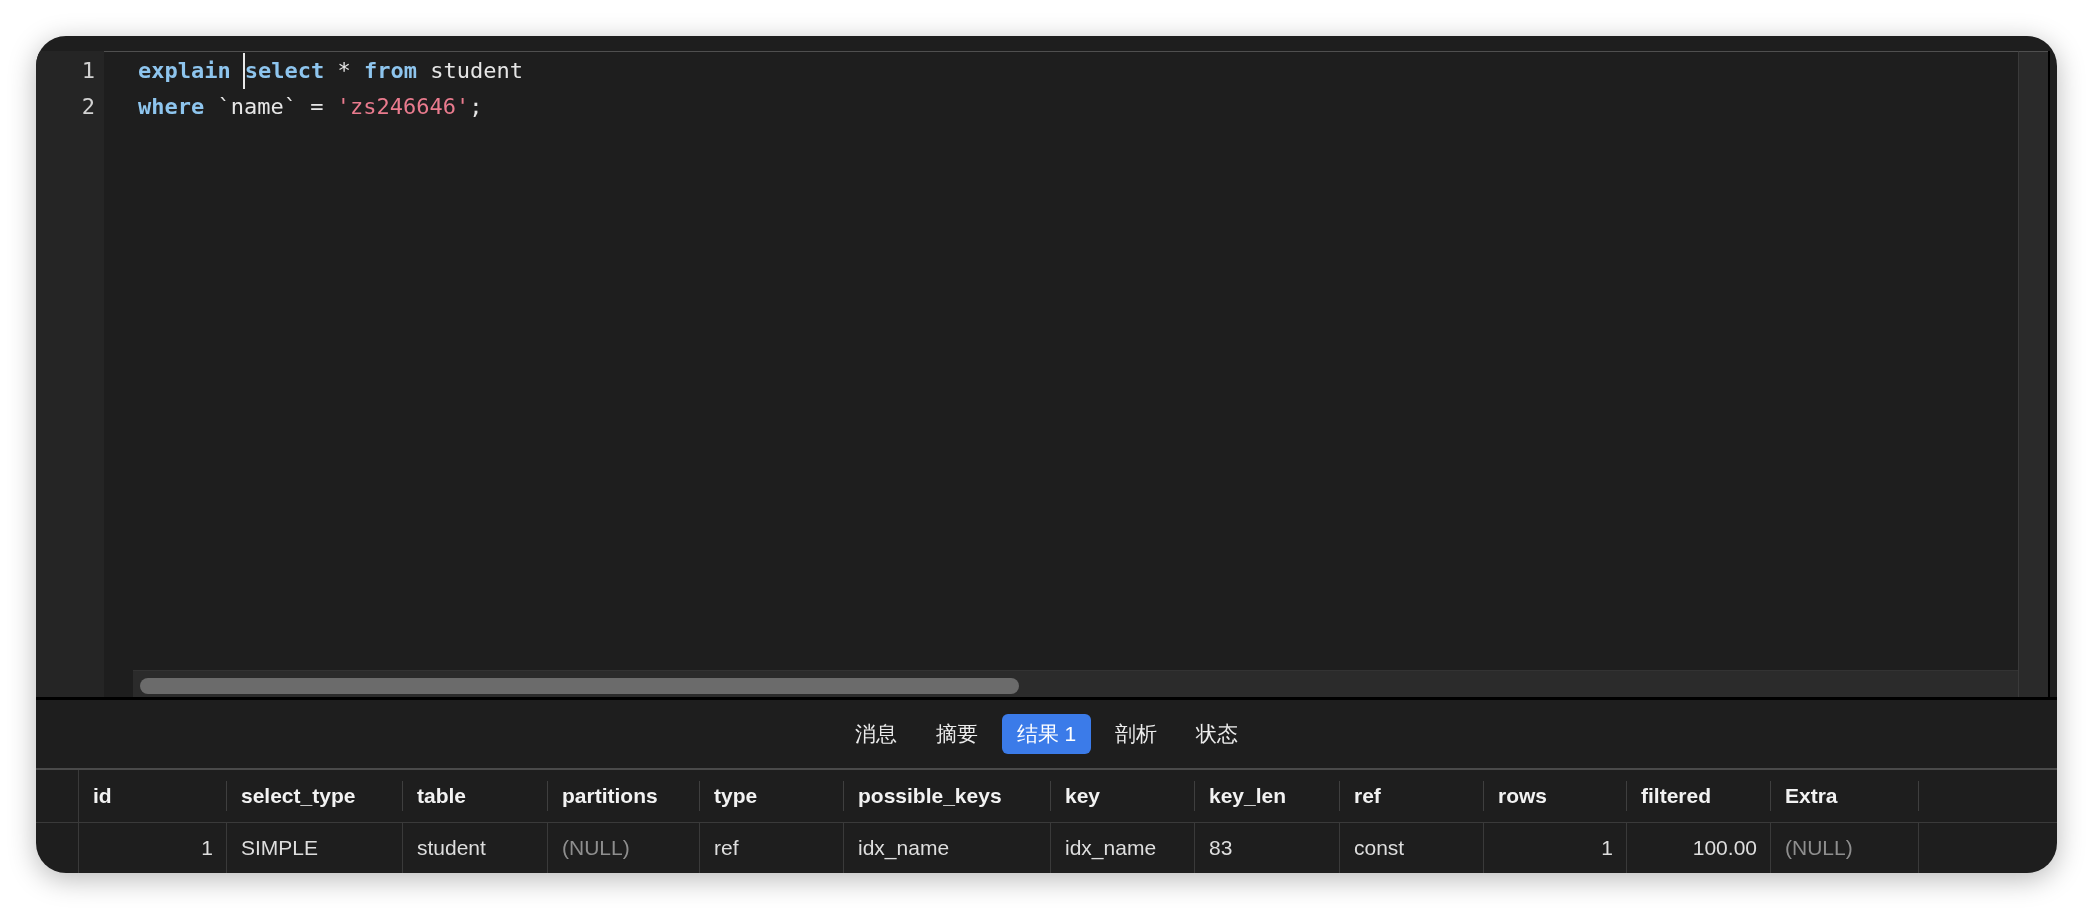  What do you see at coordinates (153, 796) in the screenshot?
I see `column-header: id` at bounding box center [153, 796].